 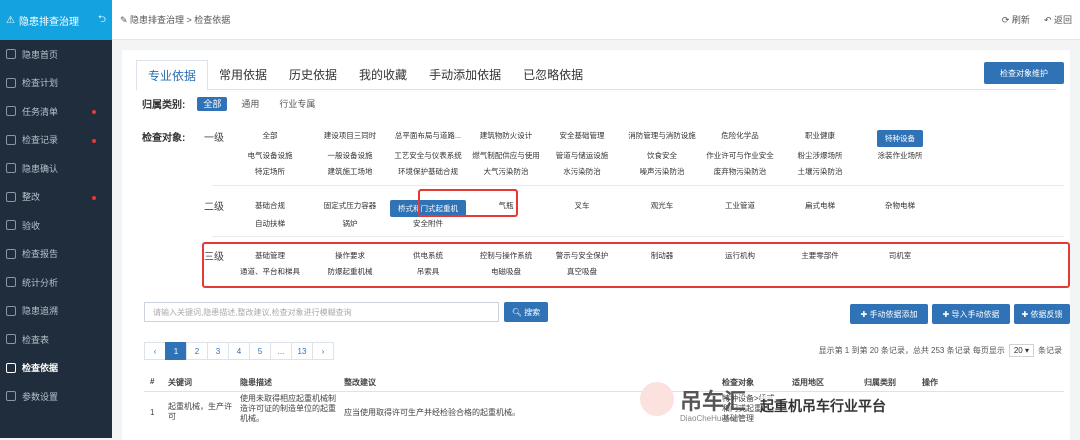 I want to click on sidebar-item: 参数设置, so click(x=56, y=396).